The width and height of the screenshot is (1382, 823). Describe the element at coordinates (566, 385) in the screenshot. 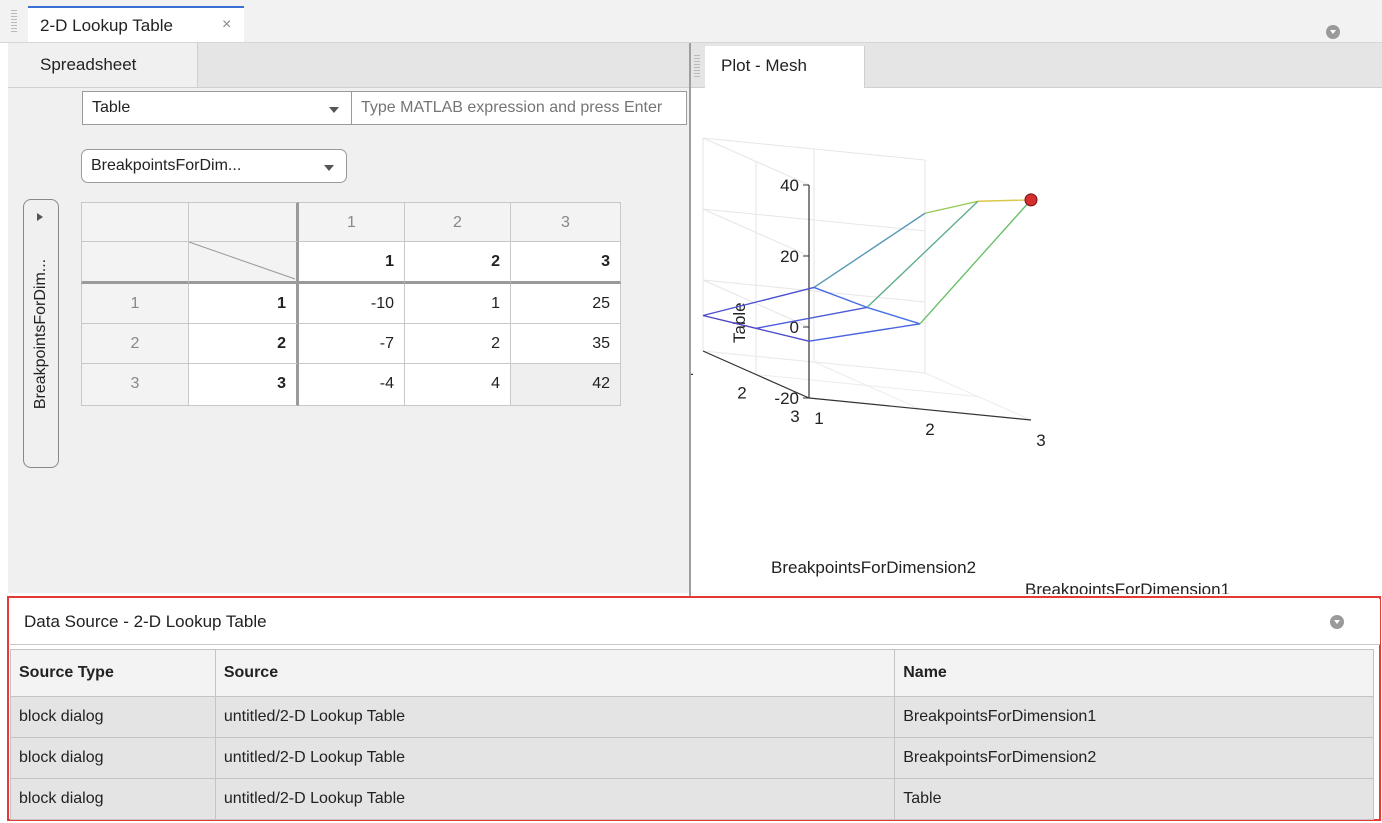

I see `table-value-cell-selected: 42` at that location.